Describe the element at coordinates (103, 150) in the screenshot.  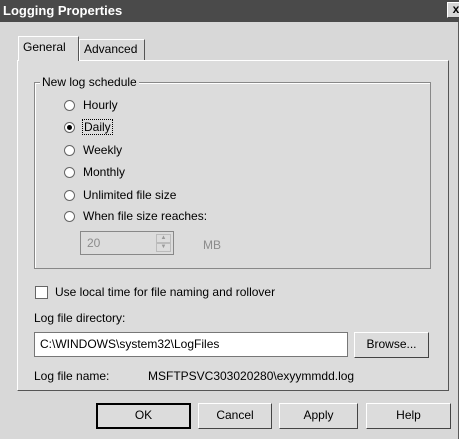
I see `radio-weekly-label: Weekly` at that location.